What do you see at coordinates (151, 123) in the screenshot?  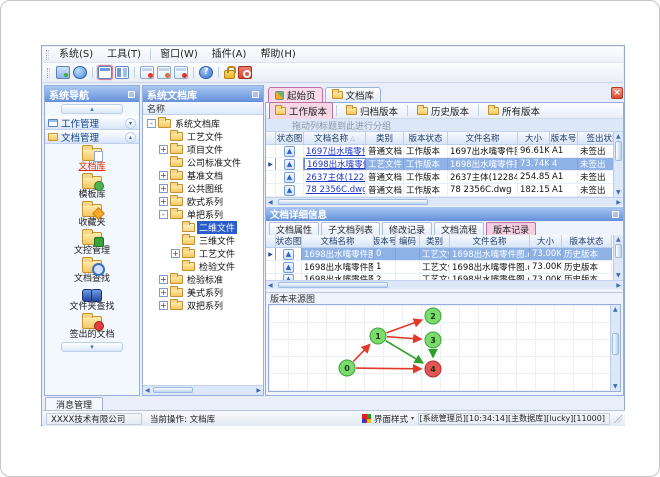 I see `collapse-icon: -` at bounding box center [151, 123].